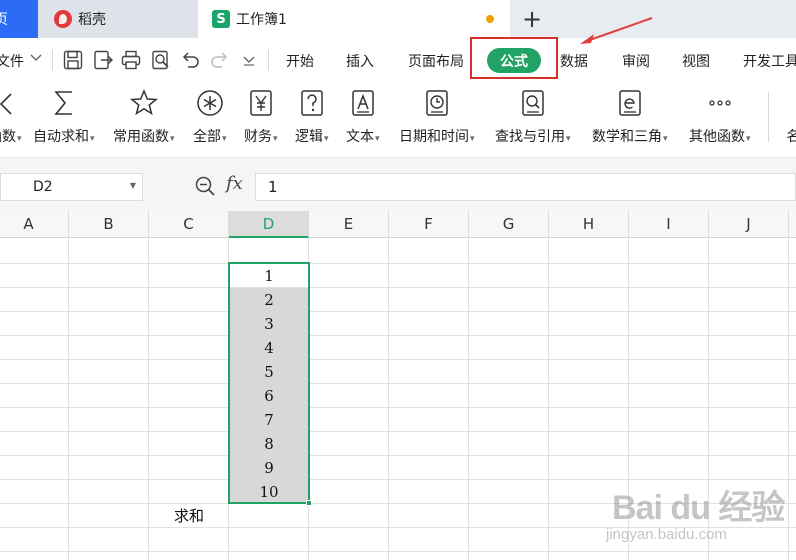  Describe the element at coordinates (533, 103) in the screenshot. I see `magnifier-icon` at that location.